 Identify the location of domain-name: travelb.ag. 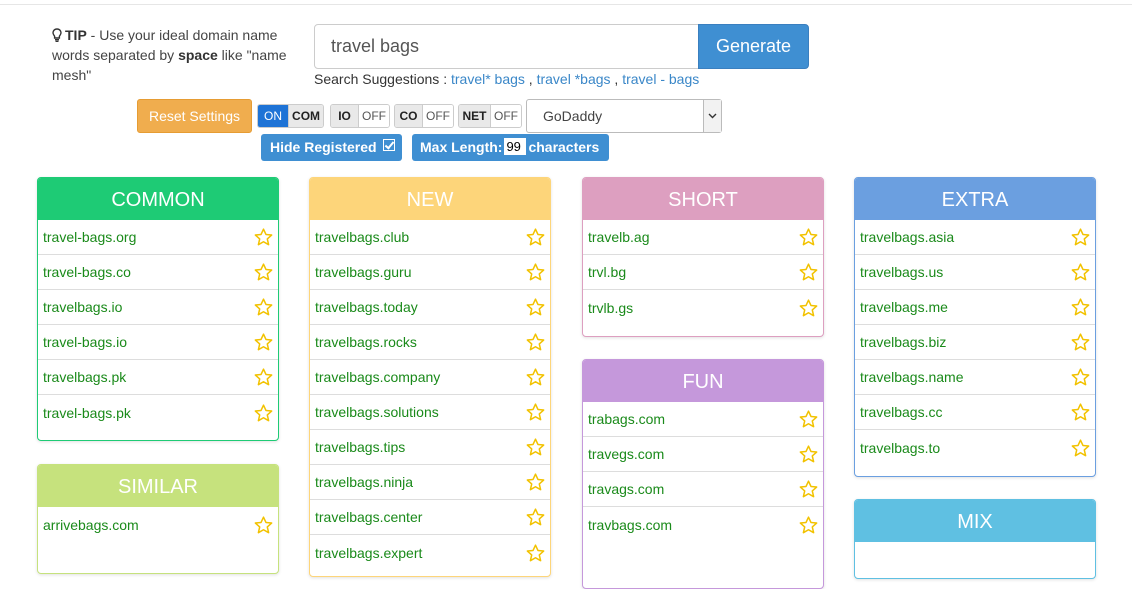
(618, 237).